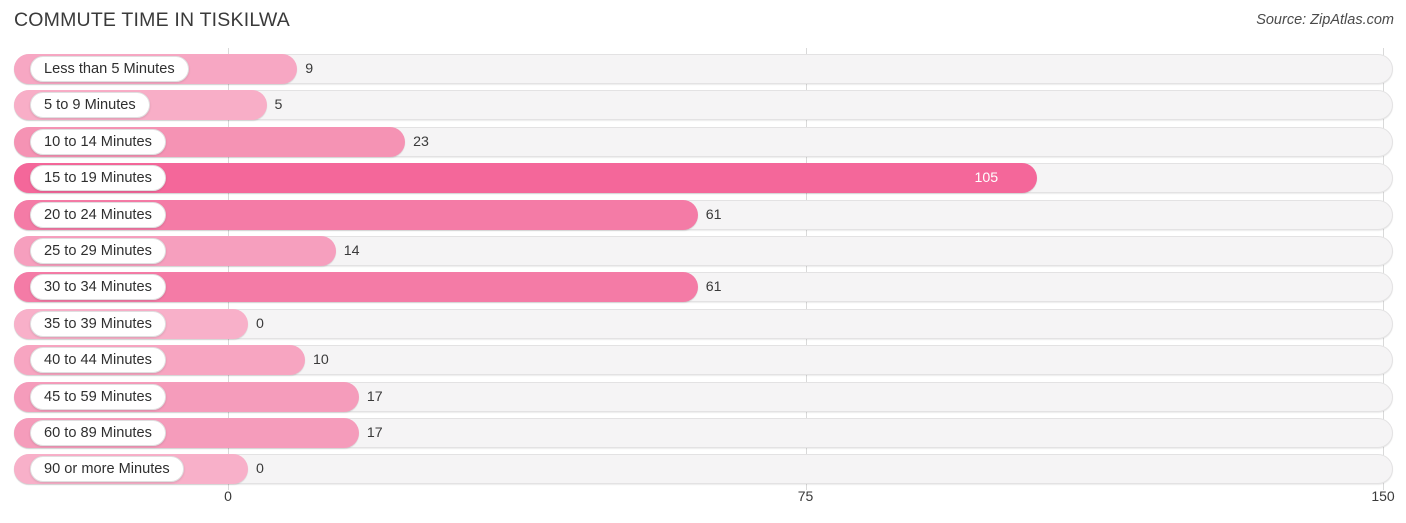 Image resolution: width=1406 pixels, height=523 pixels. What do you see at coordinates (703, 469) in the screenshot?
I see `bar-row: 90 or more Minutes 0` at bounding box center [703, 469].